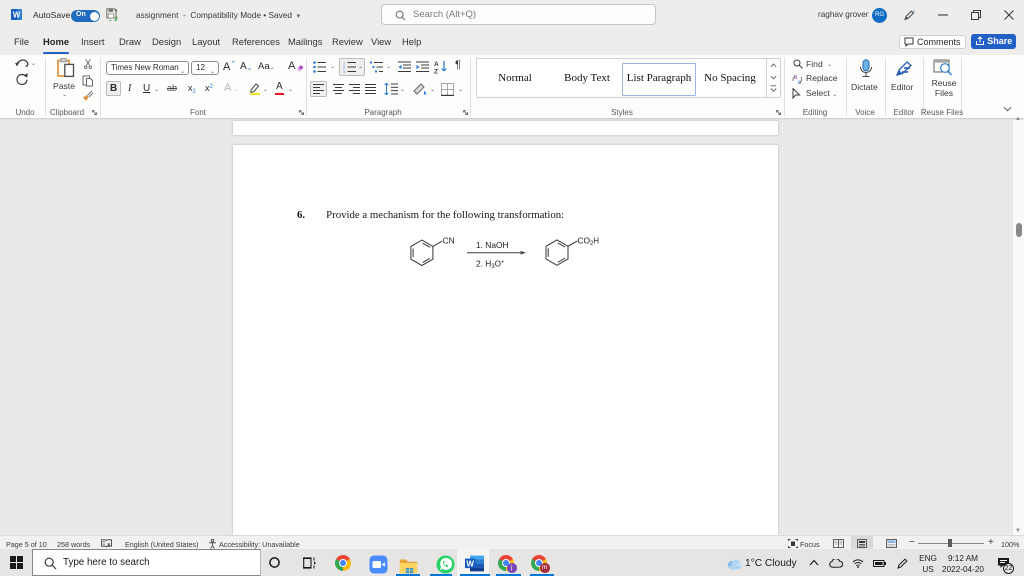 The image size is (1024, 576). I want to click on svg-text: Z, so click(436, 72).